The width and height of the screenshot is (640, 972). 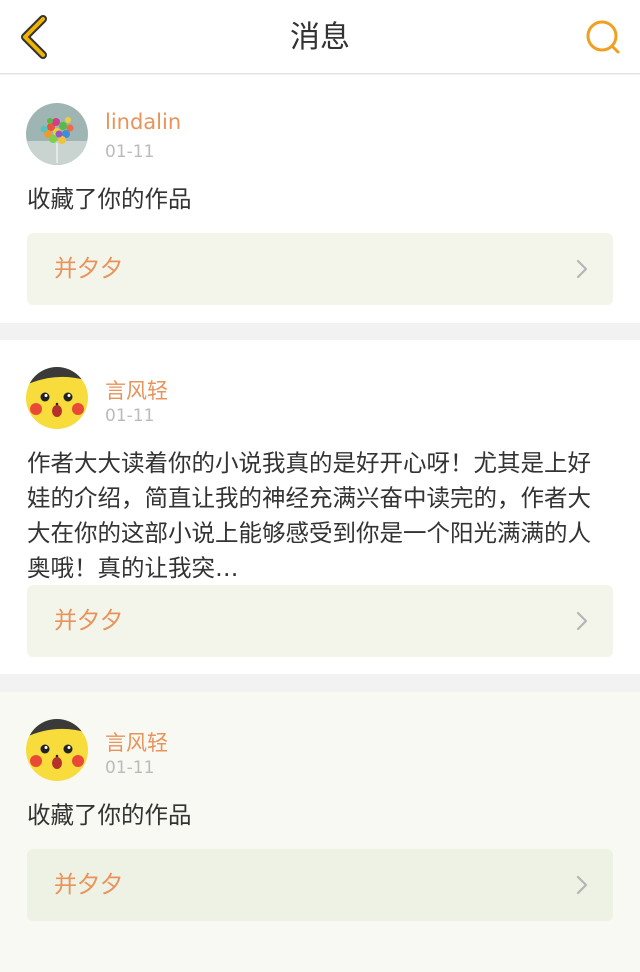 I want to click on back-button, so click(x=33, y=37).